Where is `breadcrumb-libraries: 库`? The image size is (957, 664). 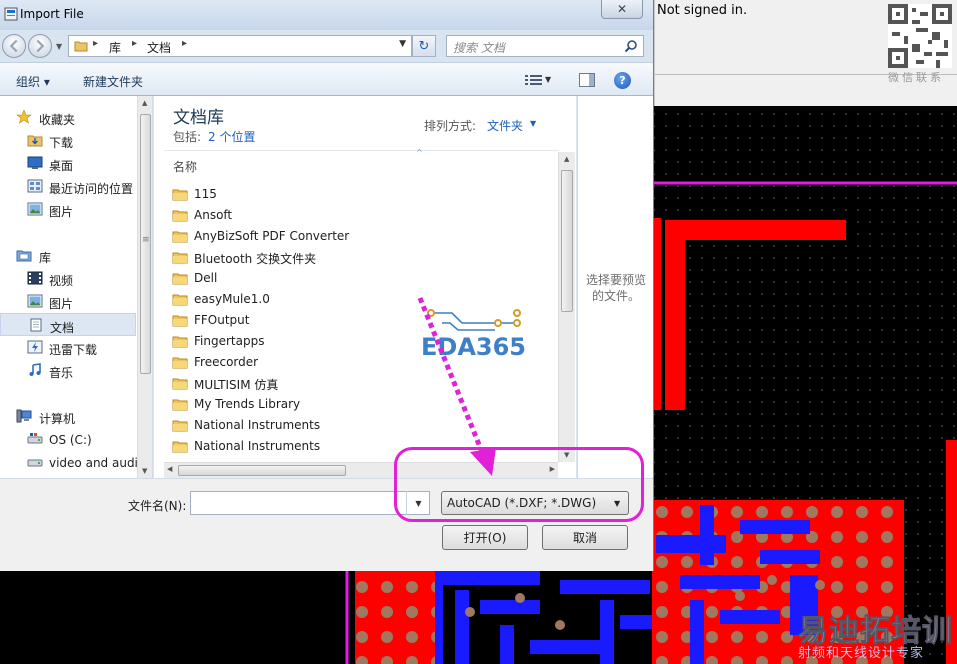 breadcrumb-libraries: 库 is located at coordinates (115, 47).